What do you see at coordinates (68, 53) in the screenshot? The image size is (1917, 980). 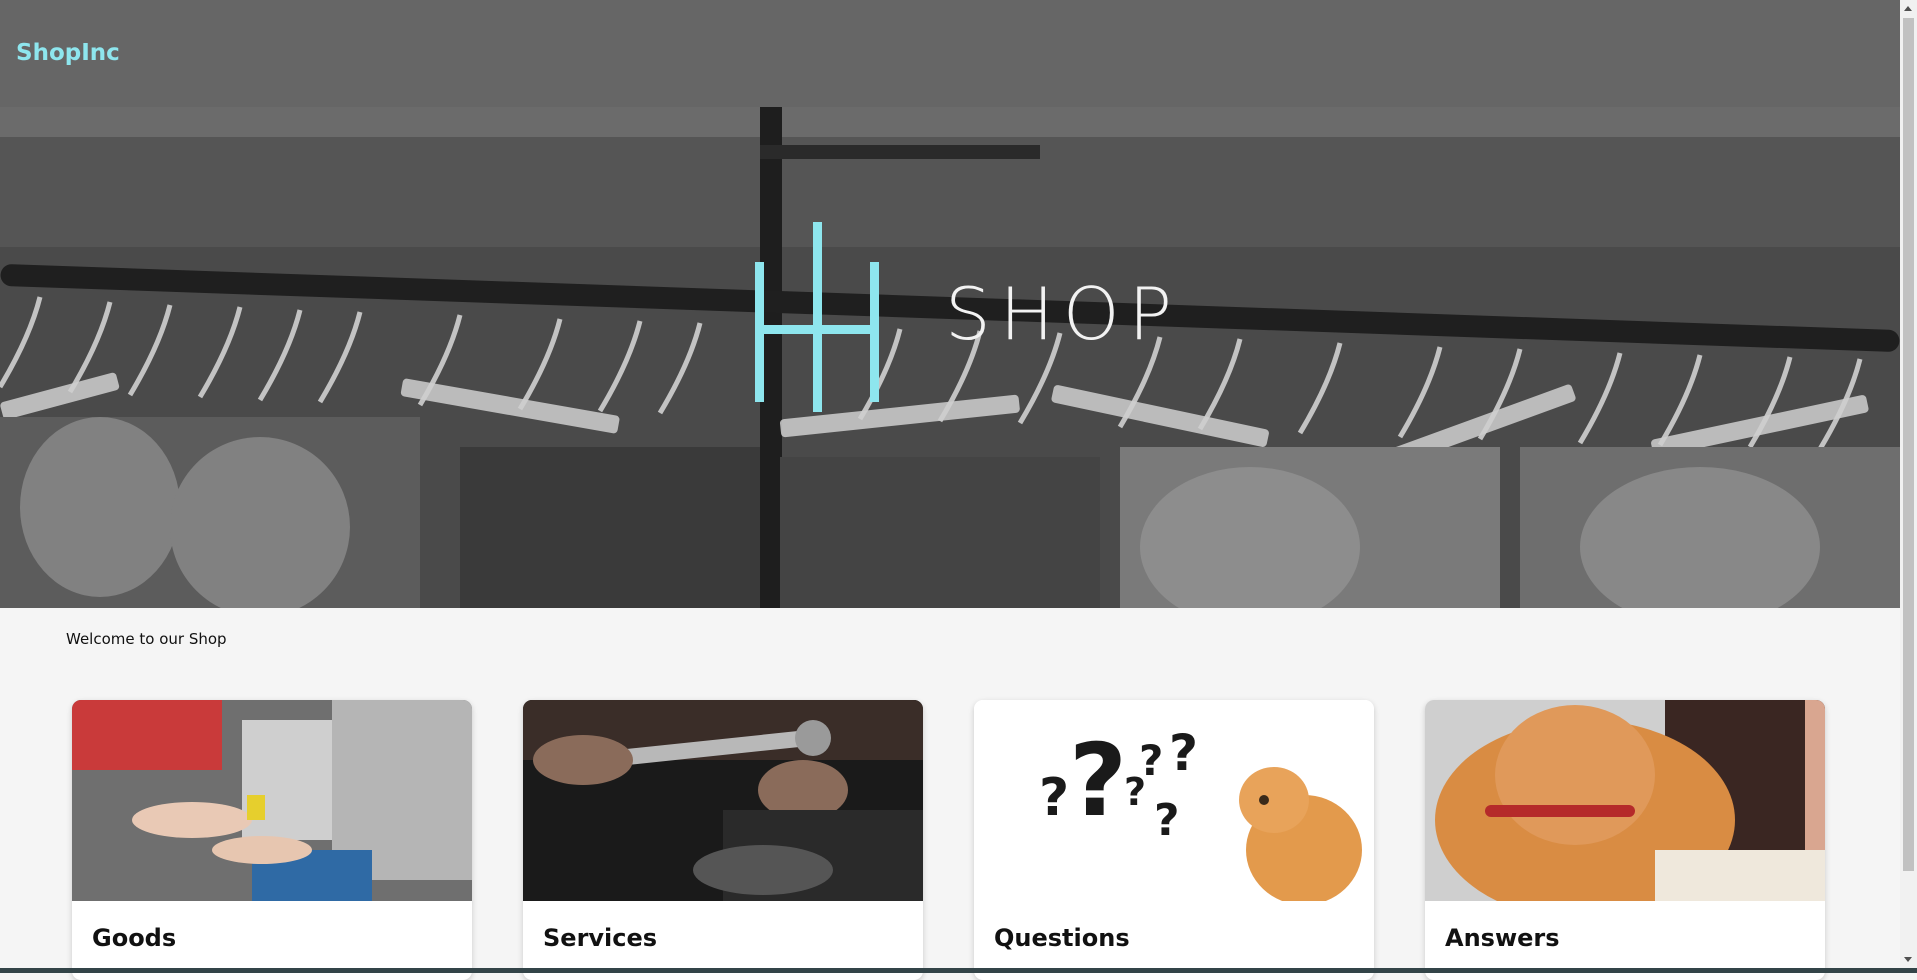 I see `brand-logo-link: ShopInc` at bounding box center [68, 53].